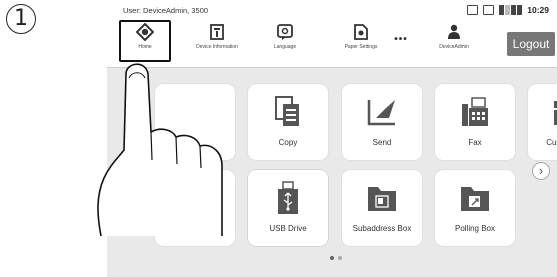  What do you see at coordinates (217, 47) in the screenshot?
I see `device-information-label: Device Information` at bounding box center [217, 47].